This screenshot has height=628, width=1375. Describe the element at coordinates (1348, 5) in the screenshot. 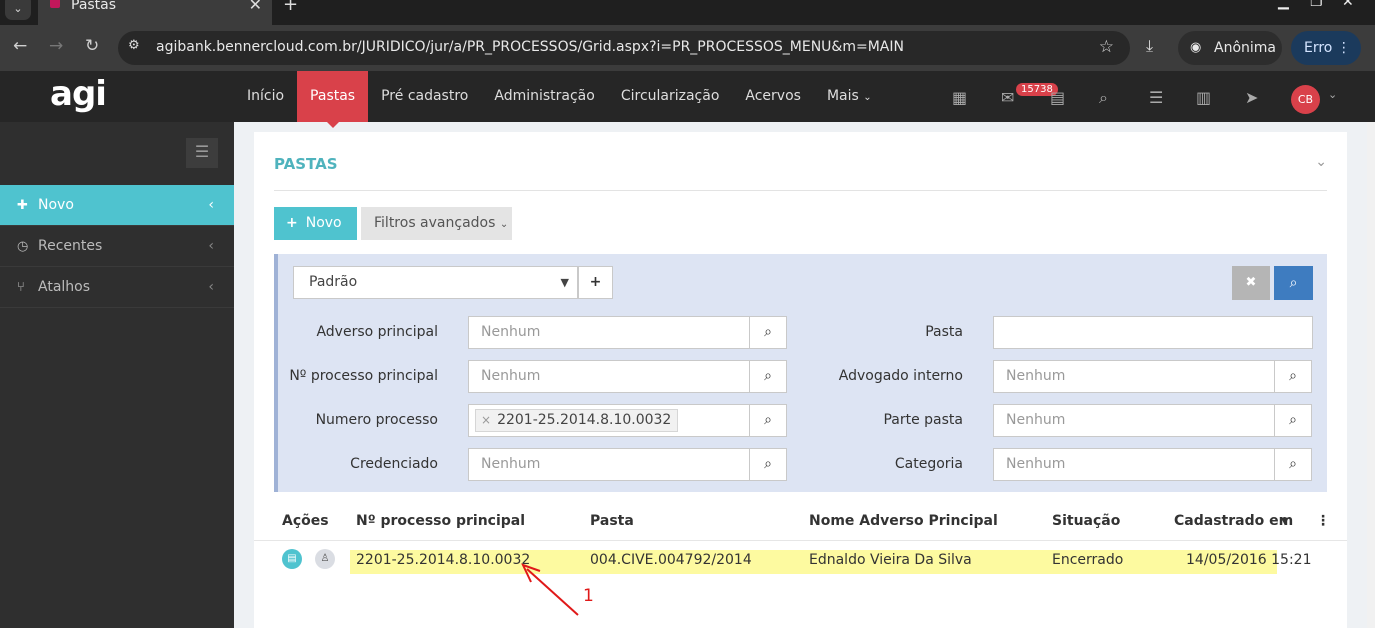

I see `close-window-icon: ✕` at that location.